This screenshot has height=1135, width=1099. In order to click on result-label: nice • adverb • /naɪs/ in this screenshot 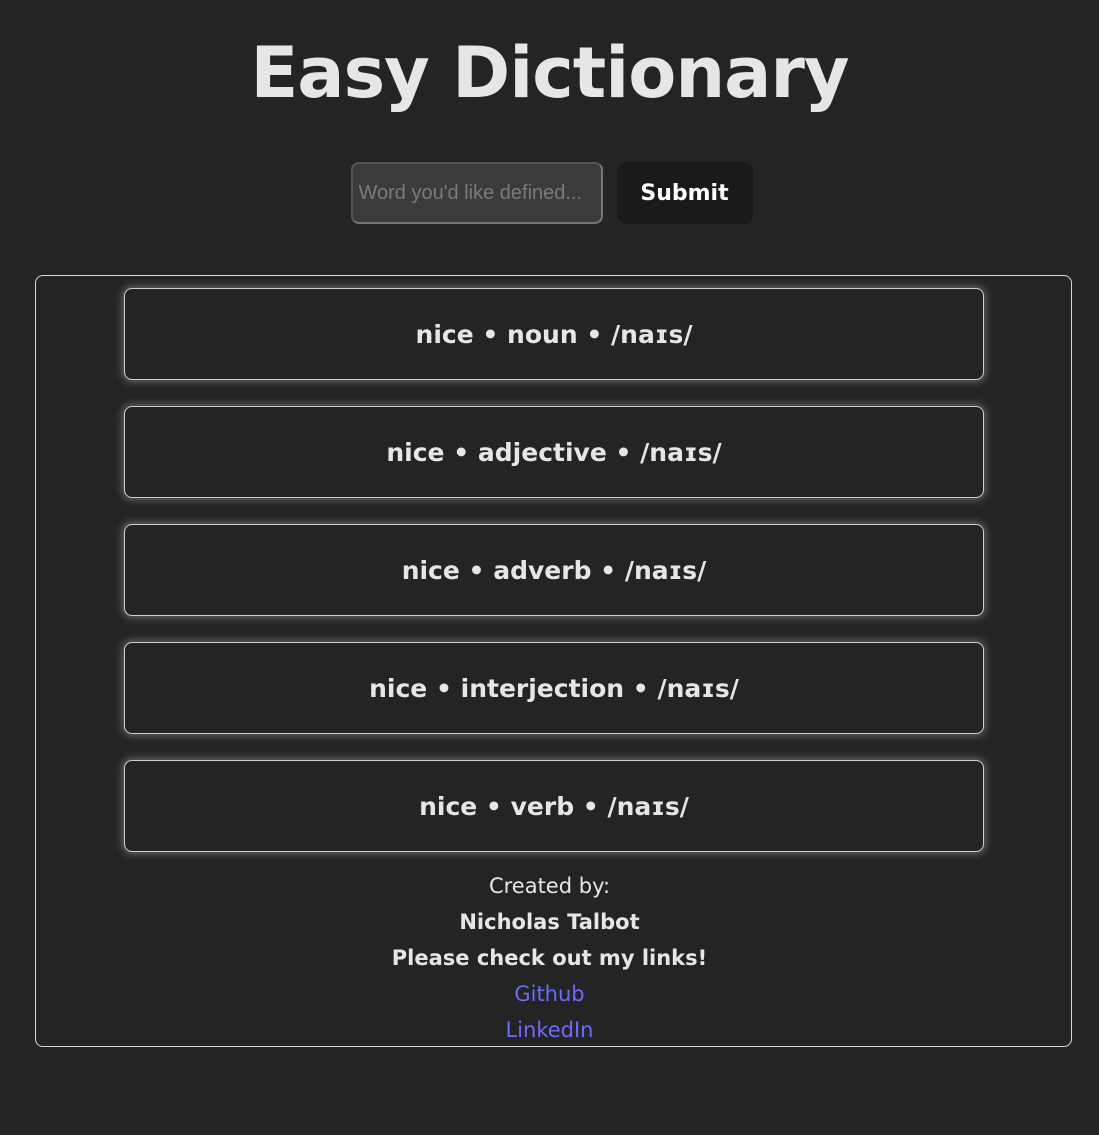, I will do `click(554, 570)`.